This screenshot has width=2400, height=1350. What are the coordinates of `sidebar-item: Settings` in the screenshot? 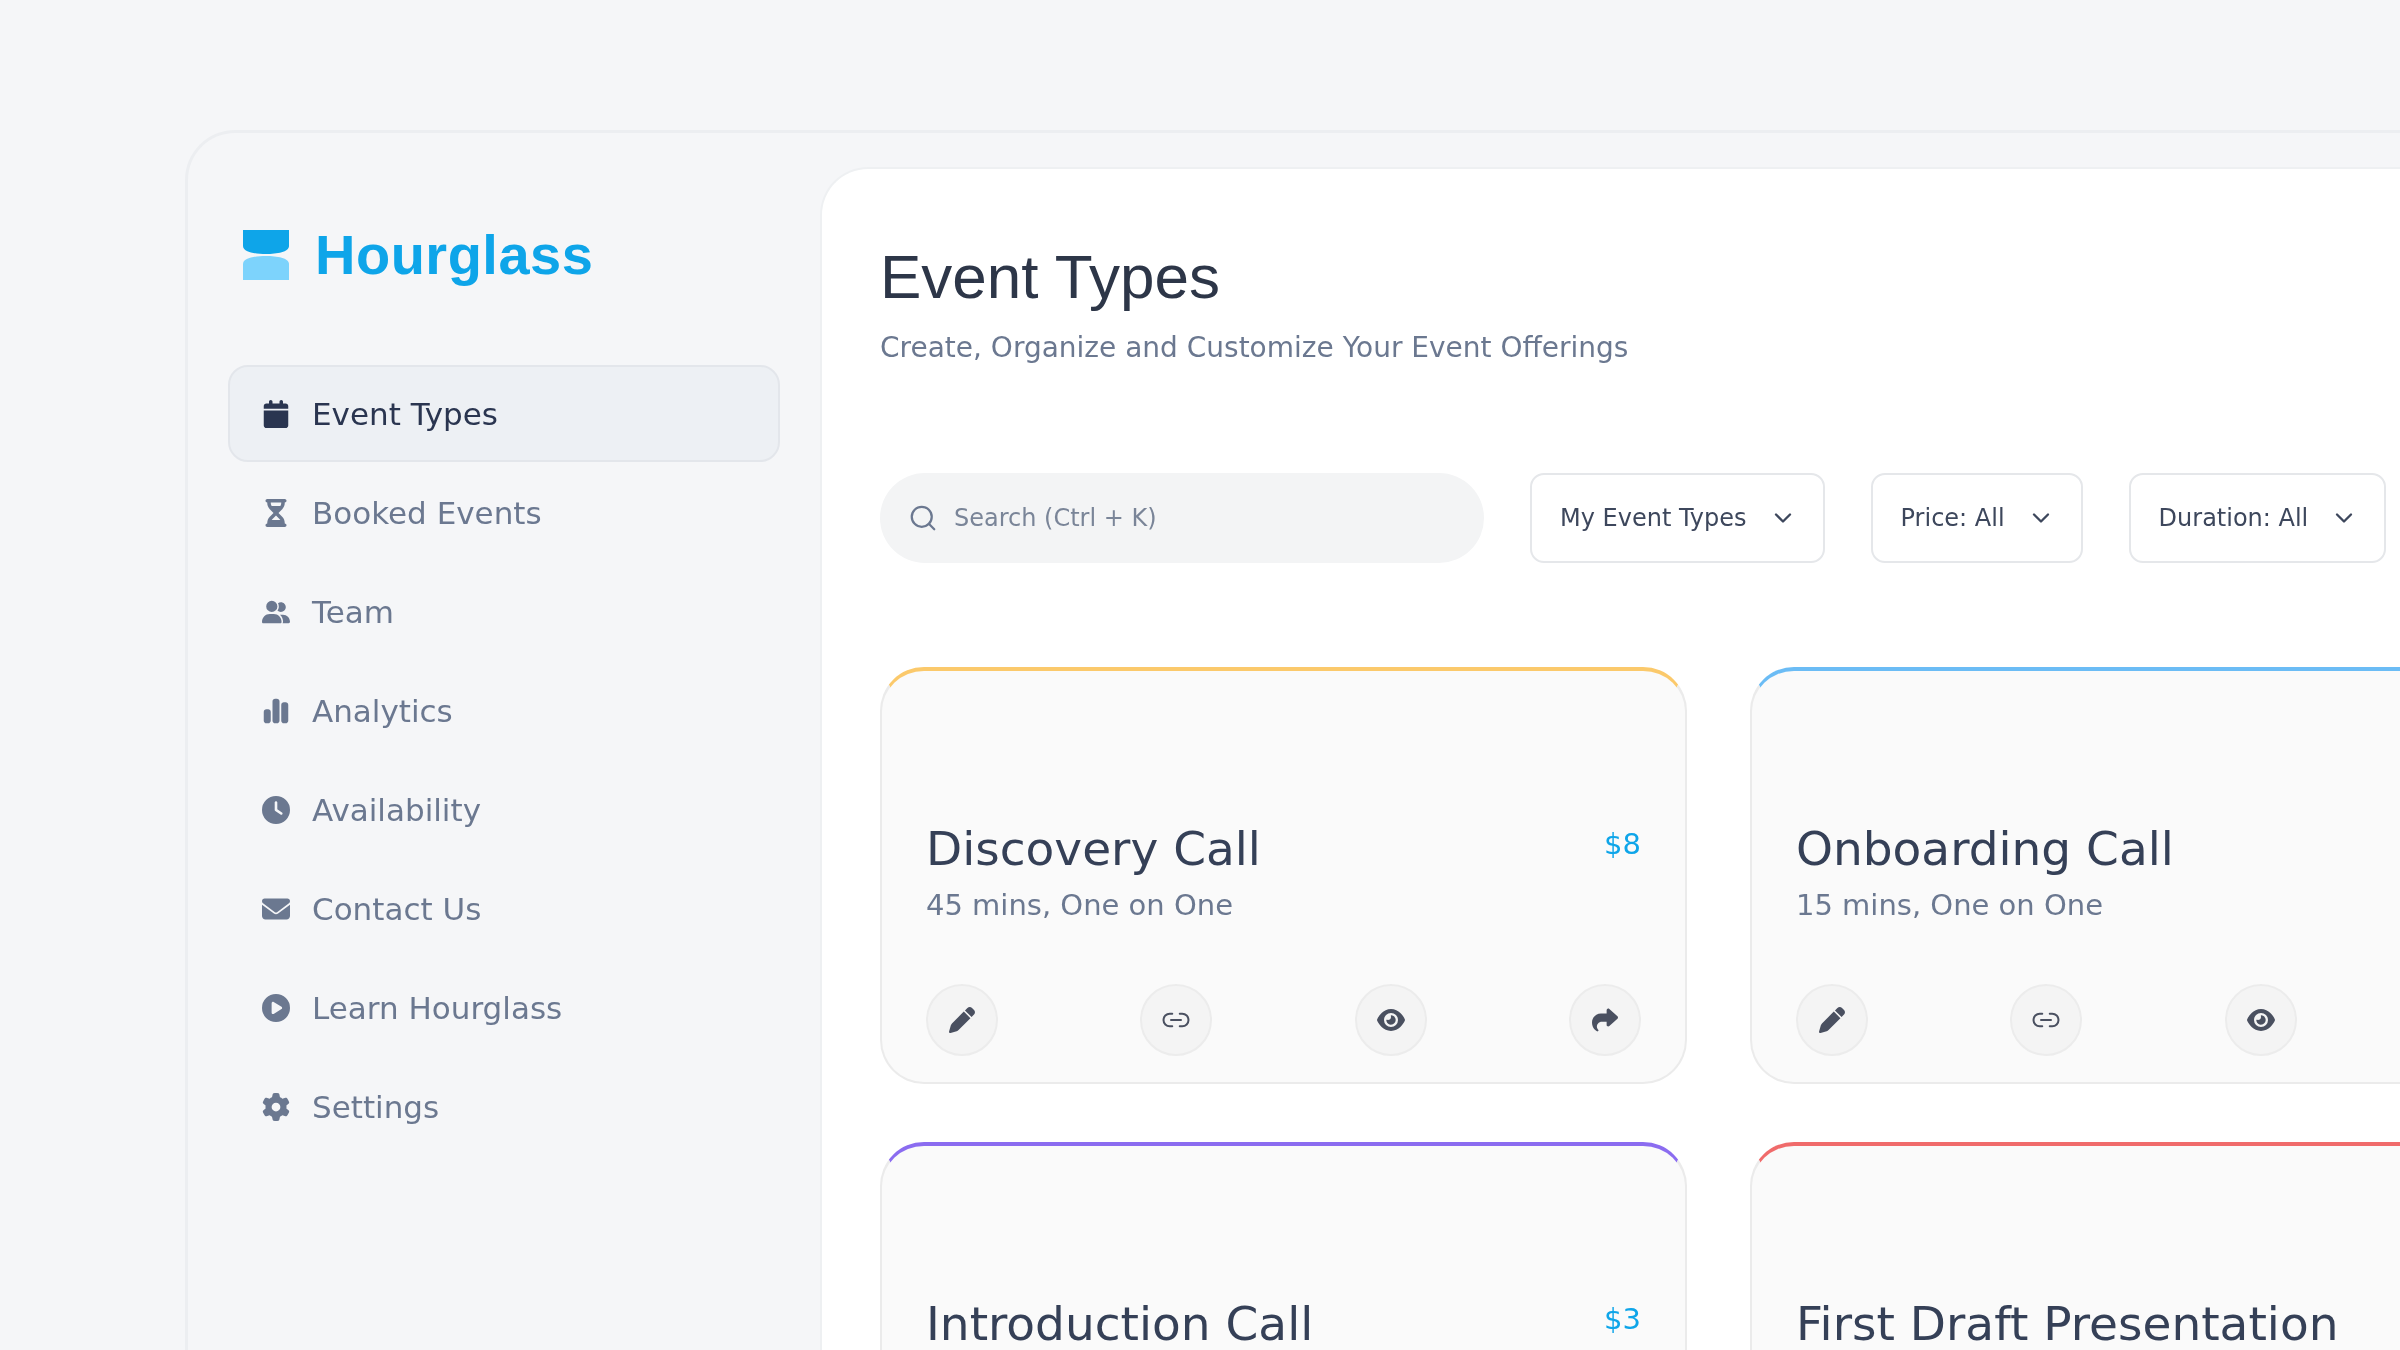 It's located at (504, 1106).